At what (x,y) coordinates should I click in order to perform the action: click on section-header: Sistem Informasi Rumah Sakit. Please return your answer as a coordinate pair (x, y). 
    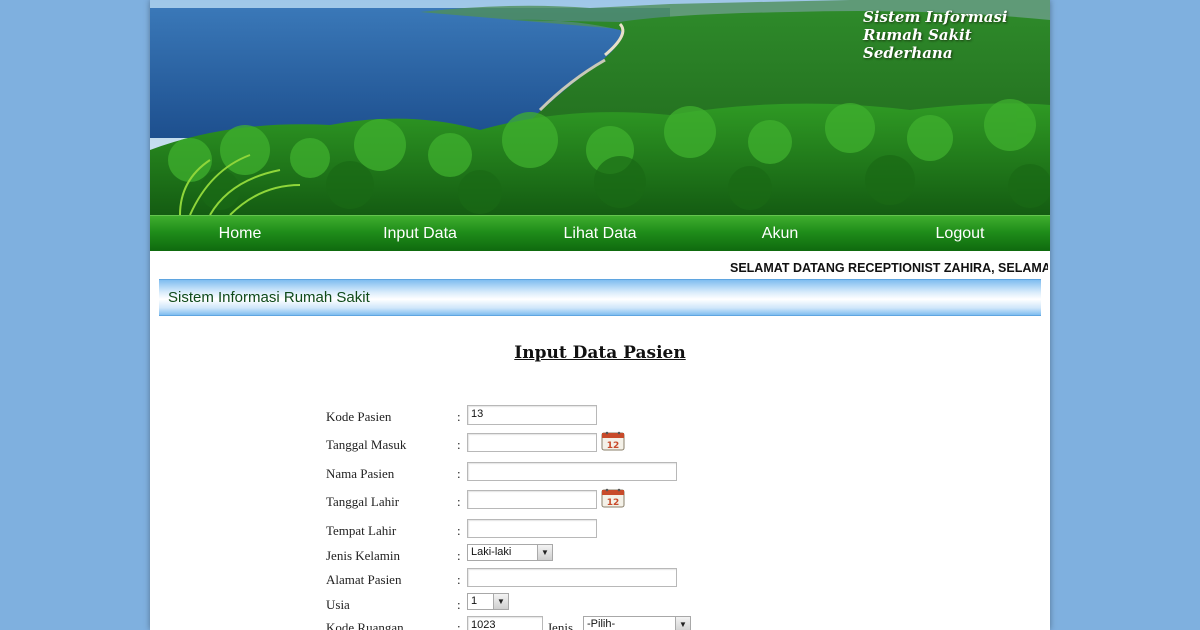
    Looking at the image, I should click on (600, 297).